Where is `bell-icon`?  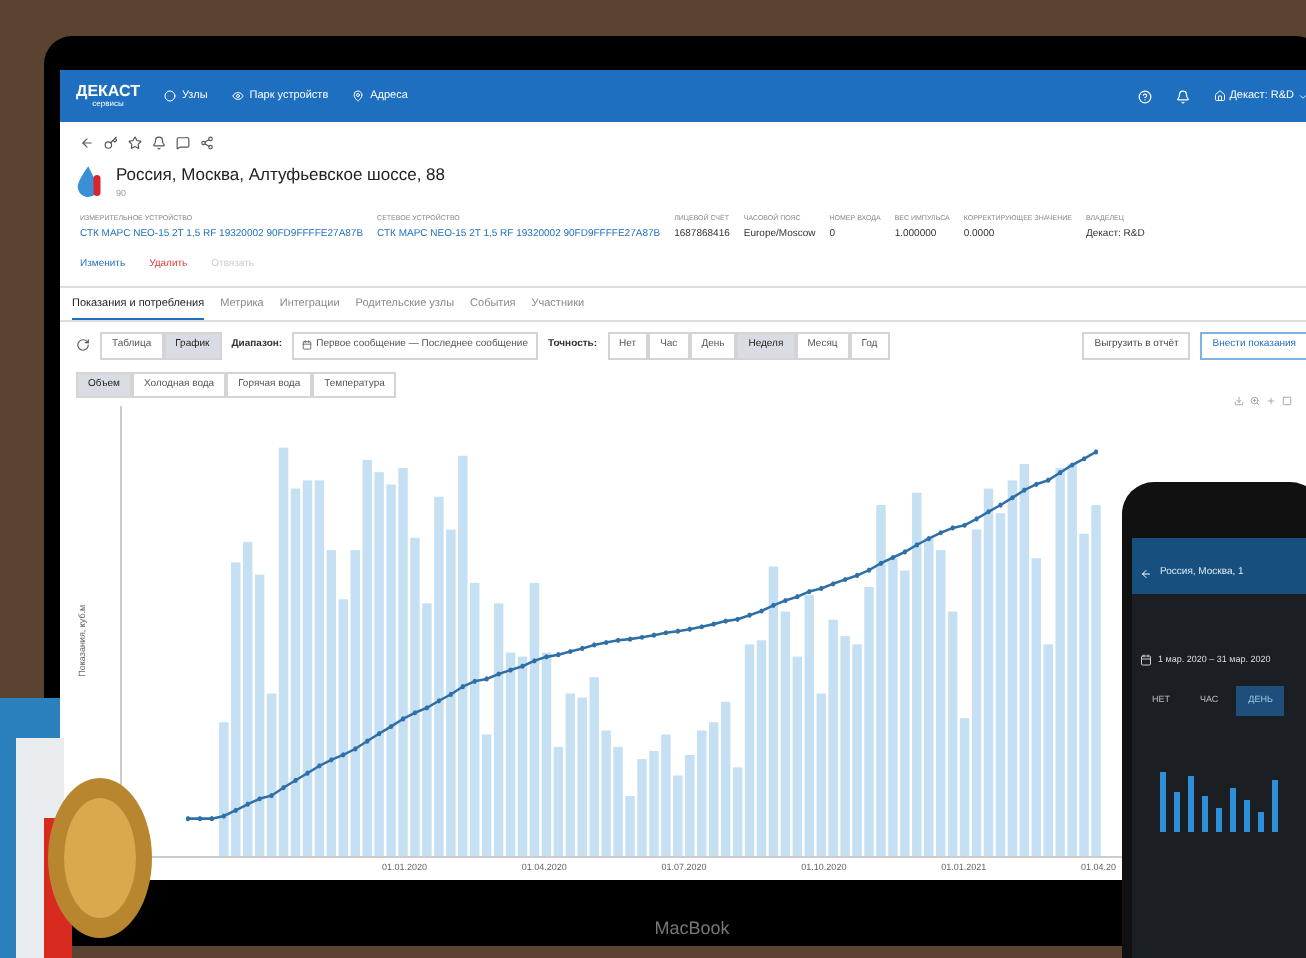
bell-icon is located at coordinates (159, 143).